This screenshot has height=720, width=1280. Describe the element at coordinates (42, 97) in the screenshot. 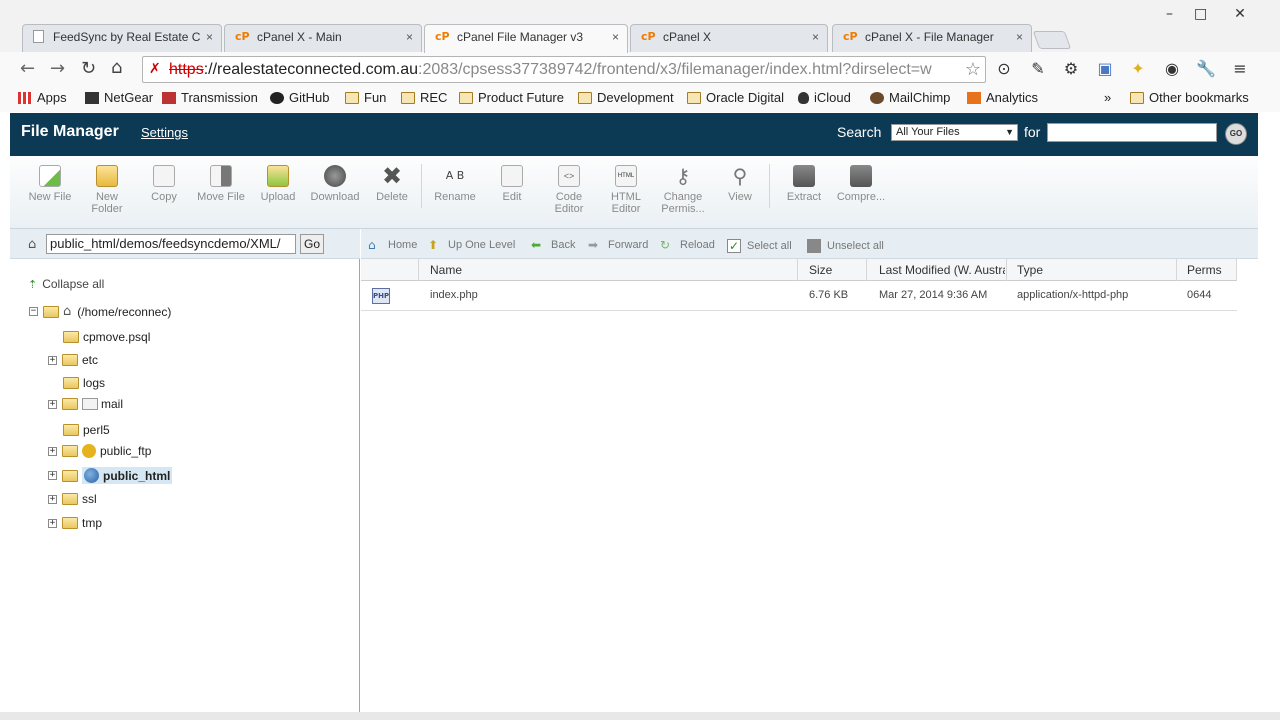

I see `bookmark-apps: Apps` at that location.